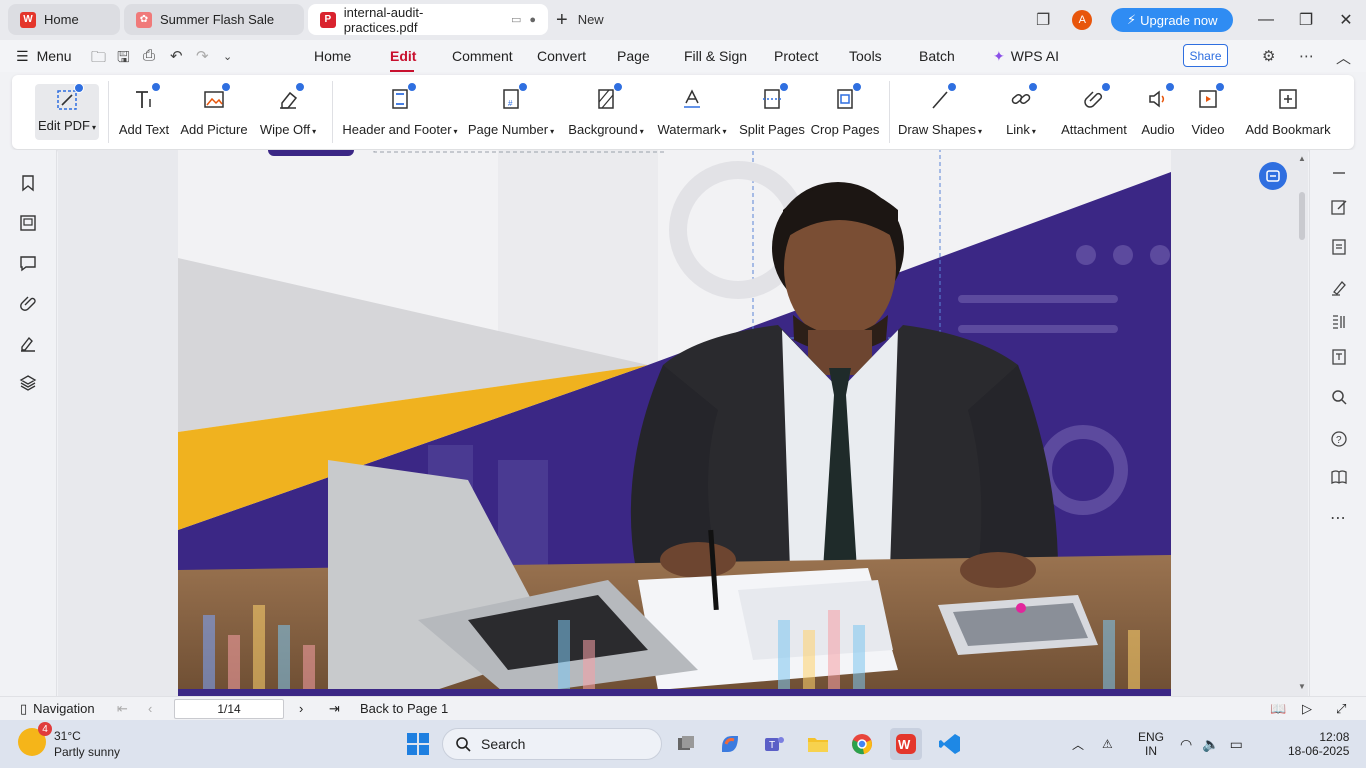  Describe the element at coordinates (1026, 56) in the screenshot. I see `menu-wps-ai: ✦ WPS AI` at that location.